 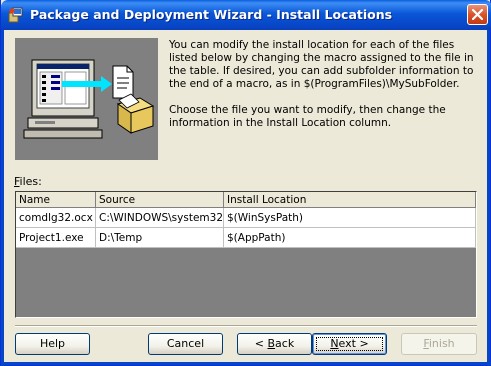 I want to click on cancel-button-label: Cancel, so click(x=185, y=343).